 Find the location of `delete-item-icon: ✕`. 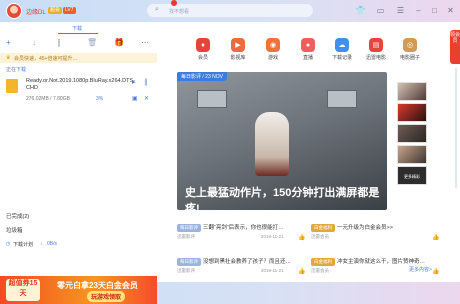

delete-item-icon: ✕ is located at coordinates (146, 98).